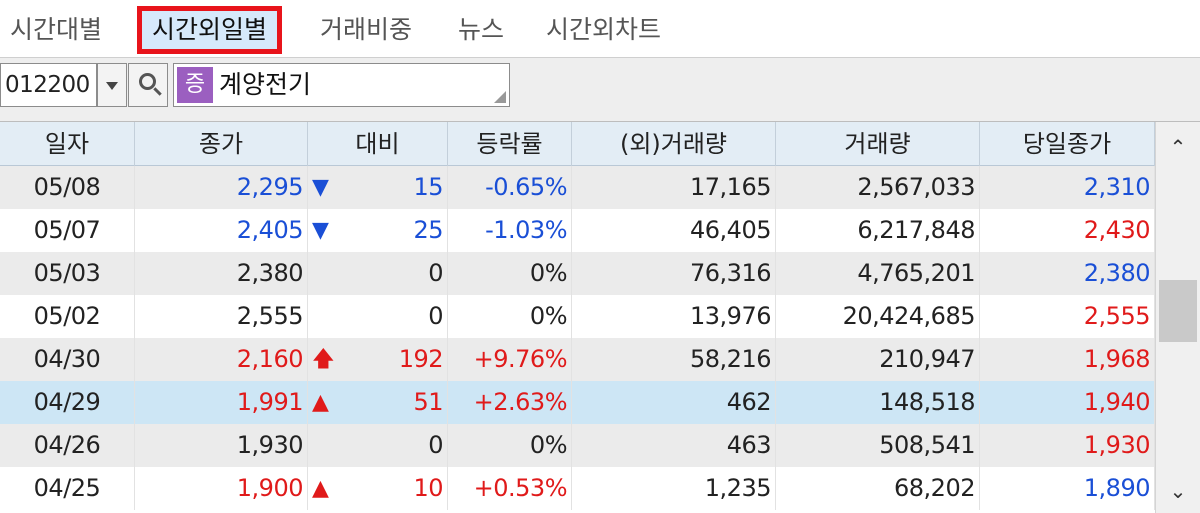  What do you see at coordinates (878, 230) in the screenshot?
I see `cell-volume: 6,217,848` at bounding box center [878, 230].